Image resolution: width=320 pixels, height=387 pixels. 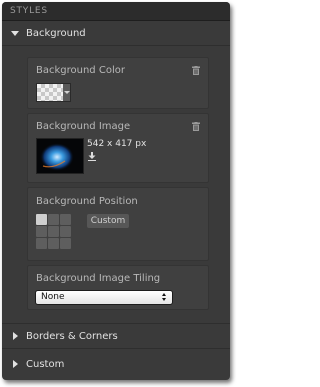 I want to click on background-tiling-label: Background Image Tiling, so click(x=98, y=278).